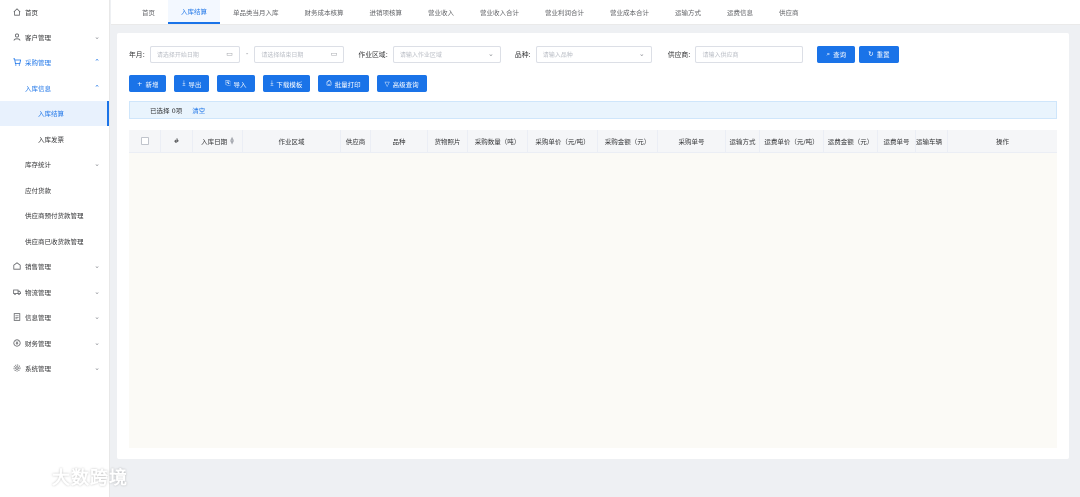 This screenshot has width=1080, height=497. What do you see at coordinates (38, 165) in the screenshot?
I see `sidebar-item-label: 库存统计` at bounding box center [38, 165].